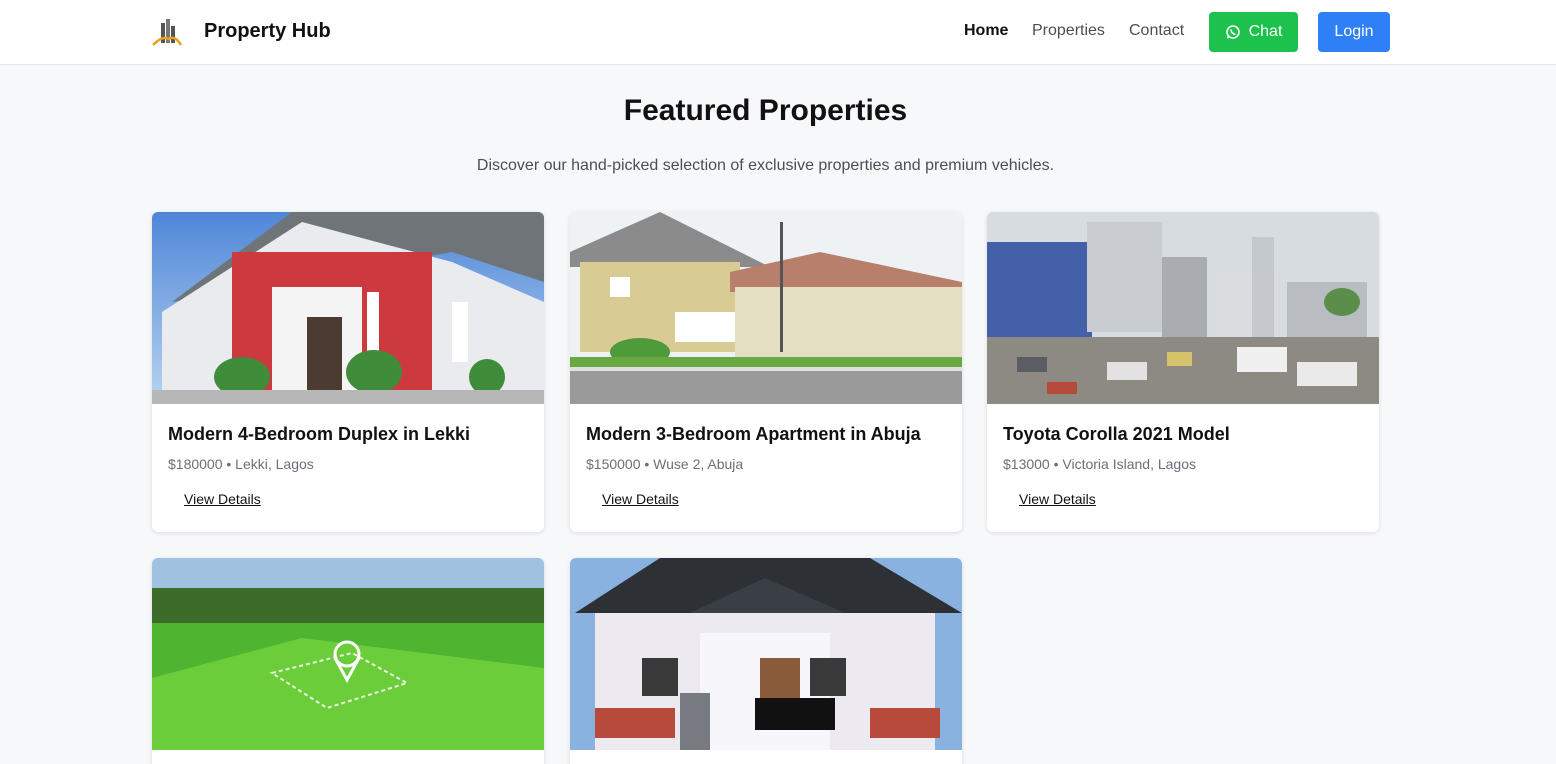 The height and width of the screenshot is (764, 1556). I want to click on whatsapp-icon, so click(1232, 32).